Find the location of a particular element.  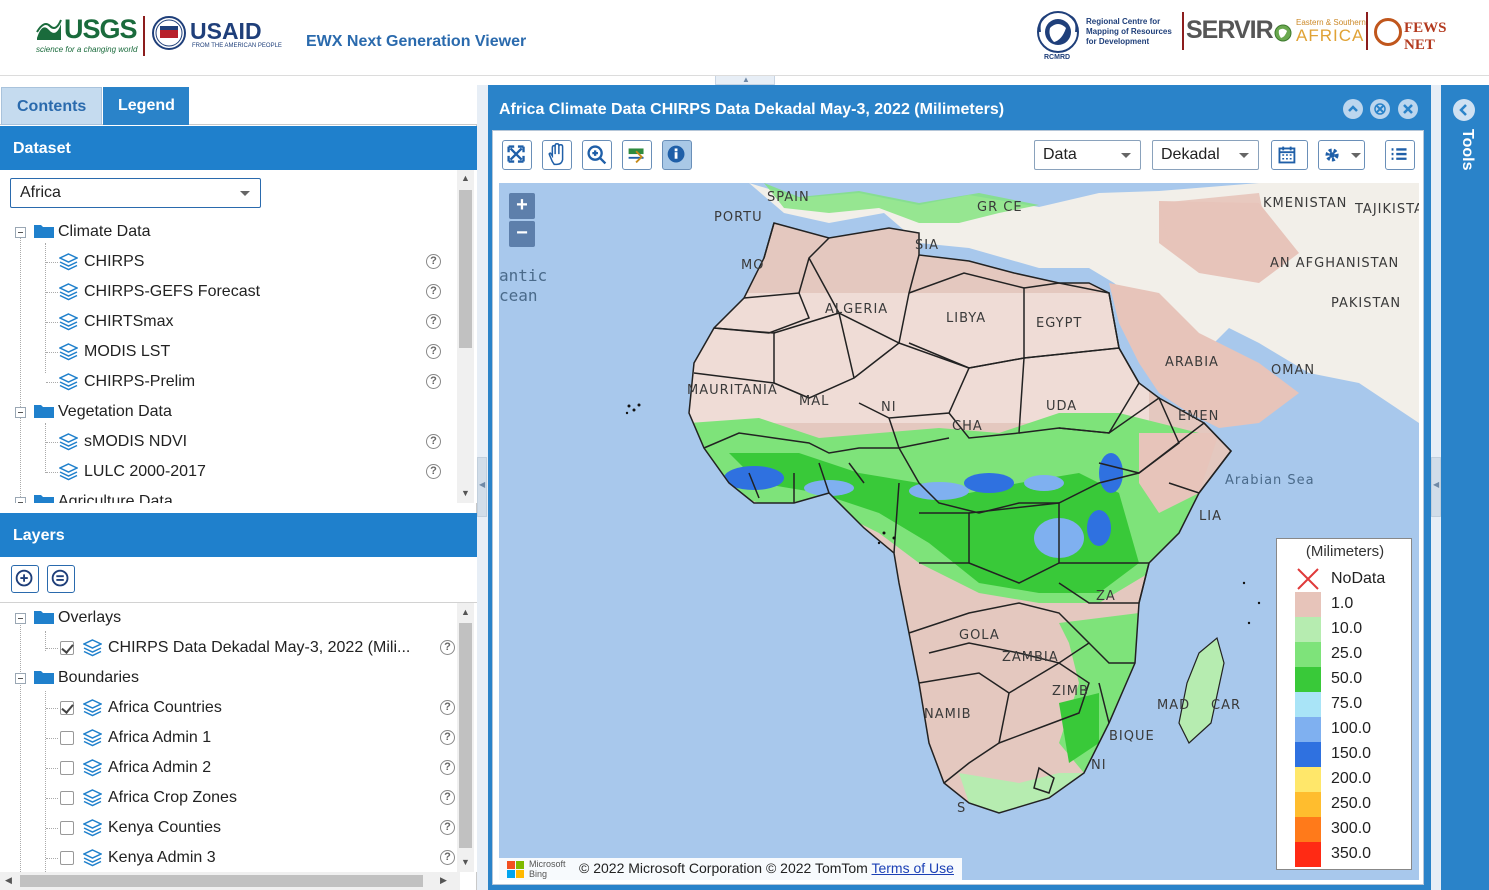

map-label-sudan: UDA is located at coordinates (1061, 406).